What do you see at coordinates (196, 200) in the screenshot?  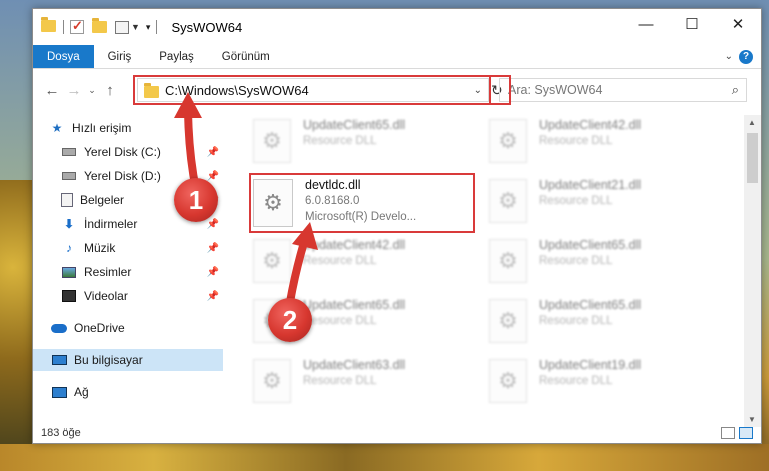 I see `callout-badge-1: 1` at bounding box center [196, 200].